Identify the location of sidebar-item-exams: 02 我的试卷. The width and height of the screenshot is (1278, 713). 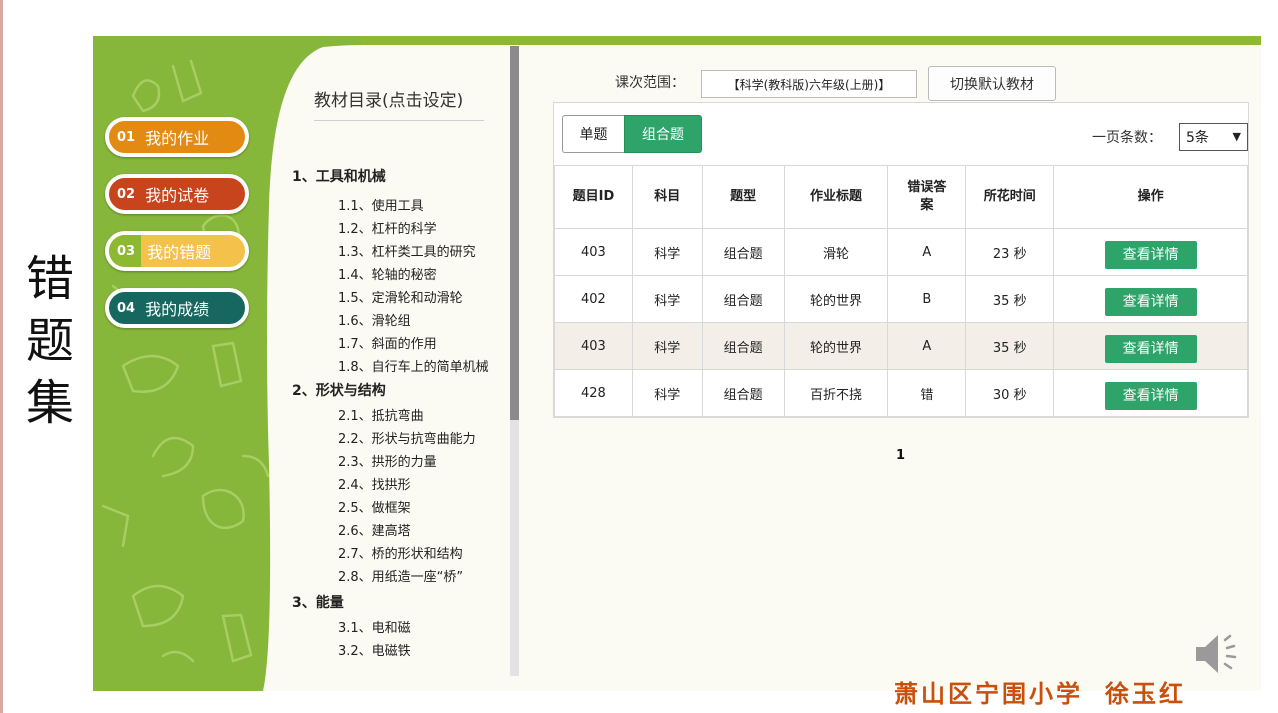
(177, 194).